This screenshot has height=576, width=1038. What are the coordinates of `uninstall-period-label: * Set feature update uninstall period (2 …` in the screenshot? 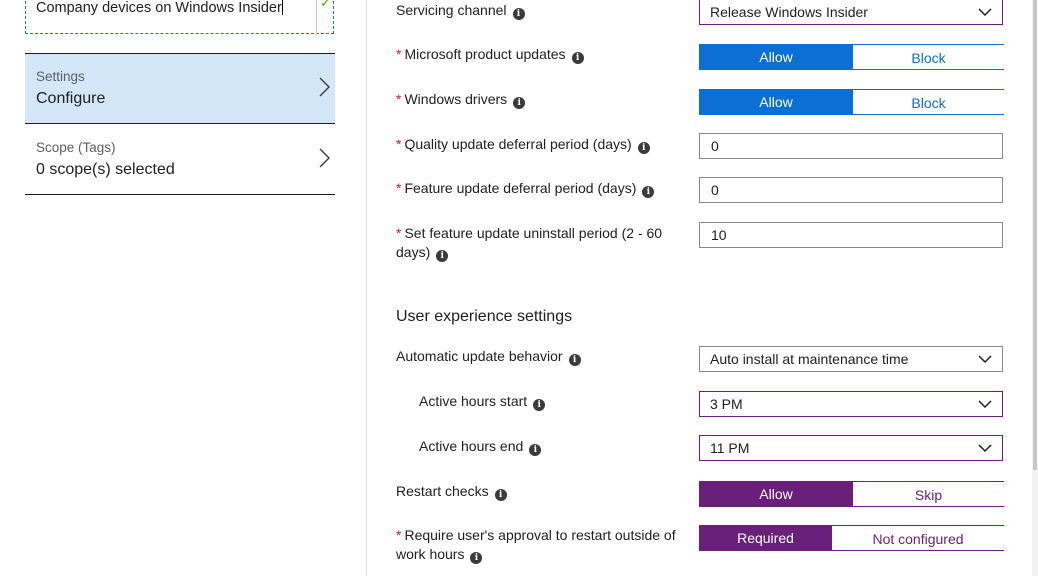 It's located at (529, 243).